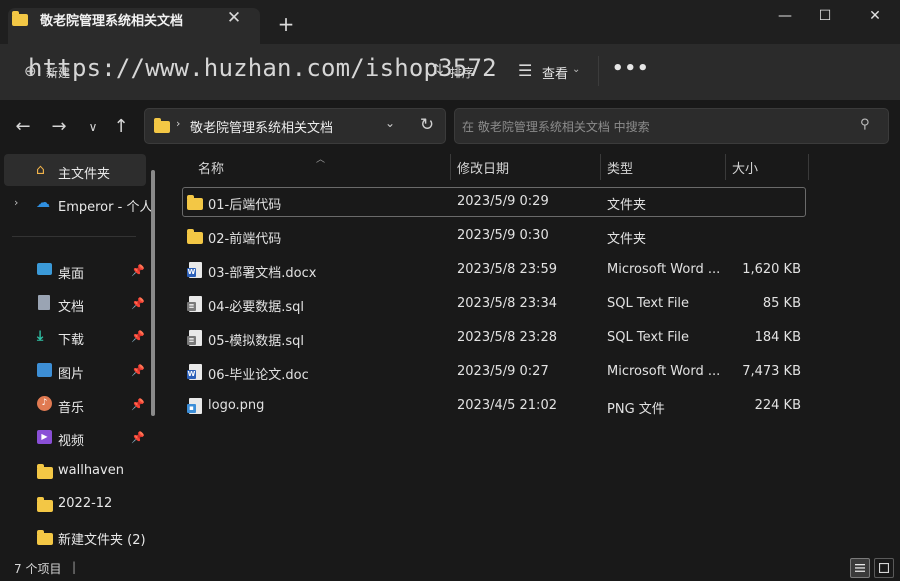 This screenshot has height=581, width=900. Describe the element at coordinates (211, 169) in the screenshot. I see `column-header-name: 名称` at that location.